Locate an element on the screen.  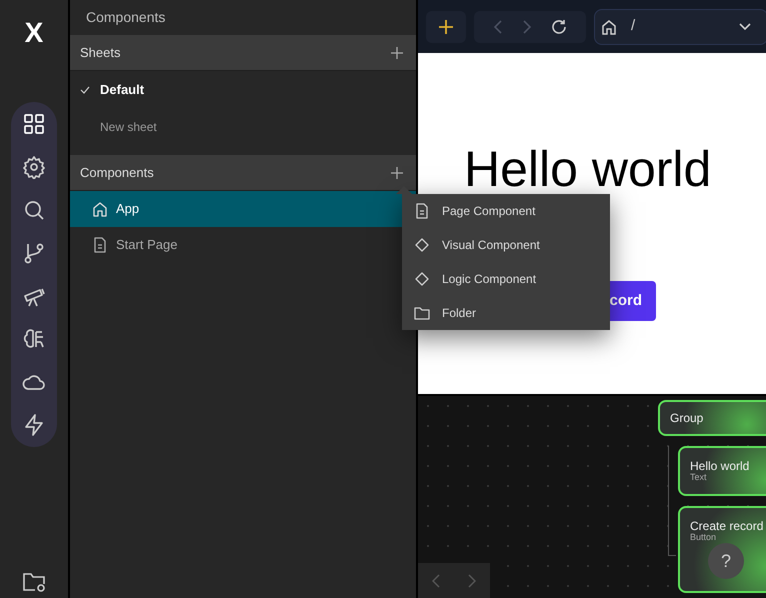
component-node: Group is located at coordinates (712, 418).